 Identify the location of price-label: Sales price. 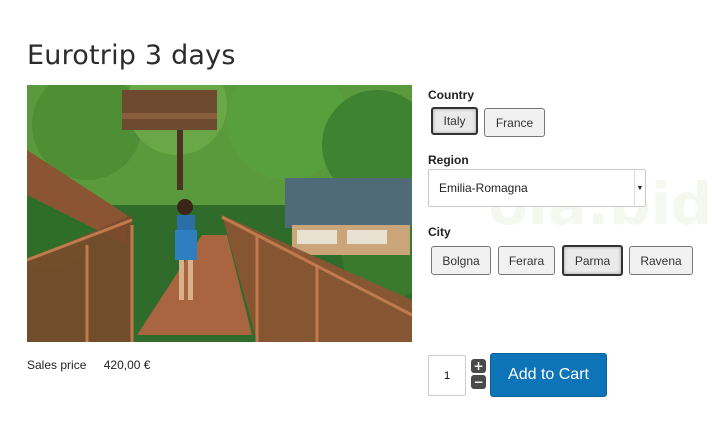
(57, 365).